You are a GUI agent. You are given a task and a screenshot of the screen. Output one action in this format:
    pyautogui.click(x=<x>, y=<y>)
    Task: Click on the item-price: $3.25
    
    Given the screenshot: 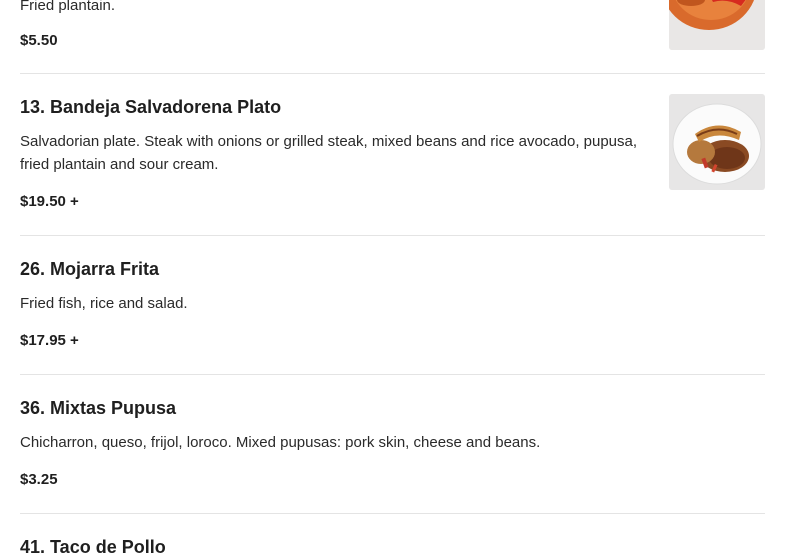 What is the action you would take?
    pyautogui.click(x=39, y=479)
    